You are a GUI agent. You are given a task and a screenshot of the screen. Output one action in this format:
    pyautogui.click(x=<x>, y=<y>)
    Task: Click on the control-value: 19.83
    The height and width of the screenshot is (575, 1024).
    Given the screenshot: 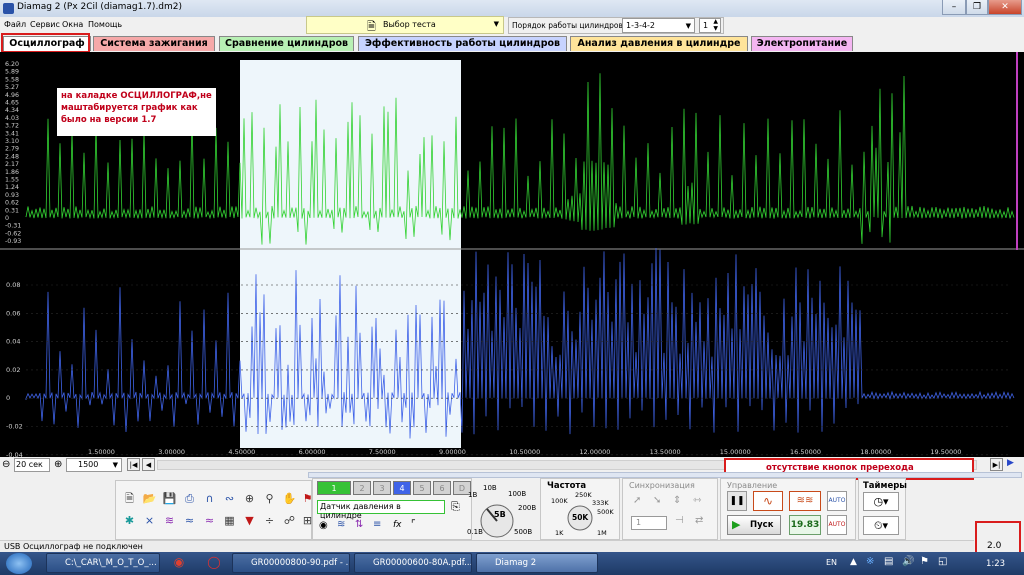 What is the action you would take?
    pyautogui.click(x=805, y=525)
    